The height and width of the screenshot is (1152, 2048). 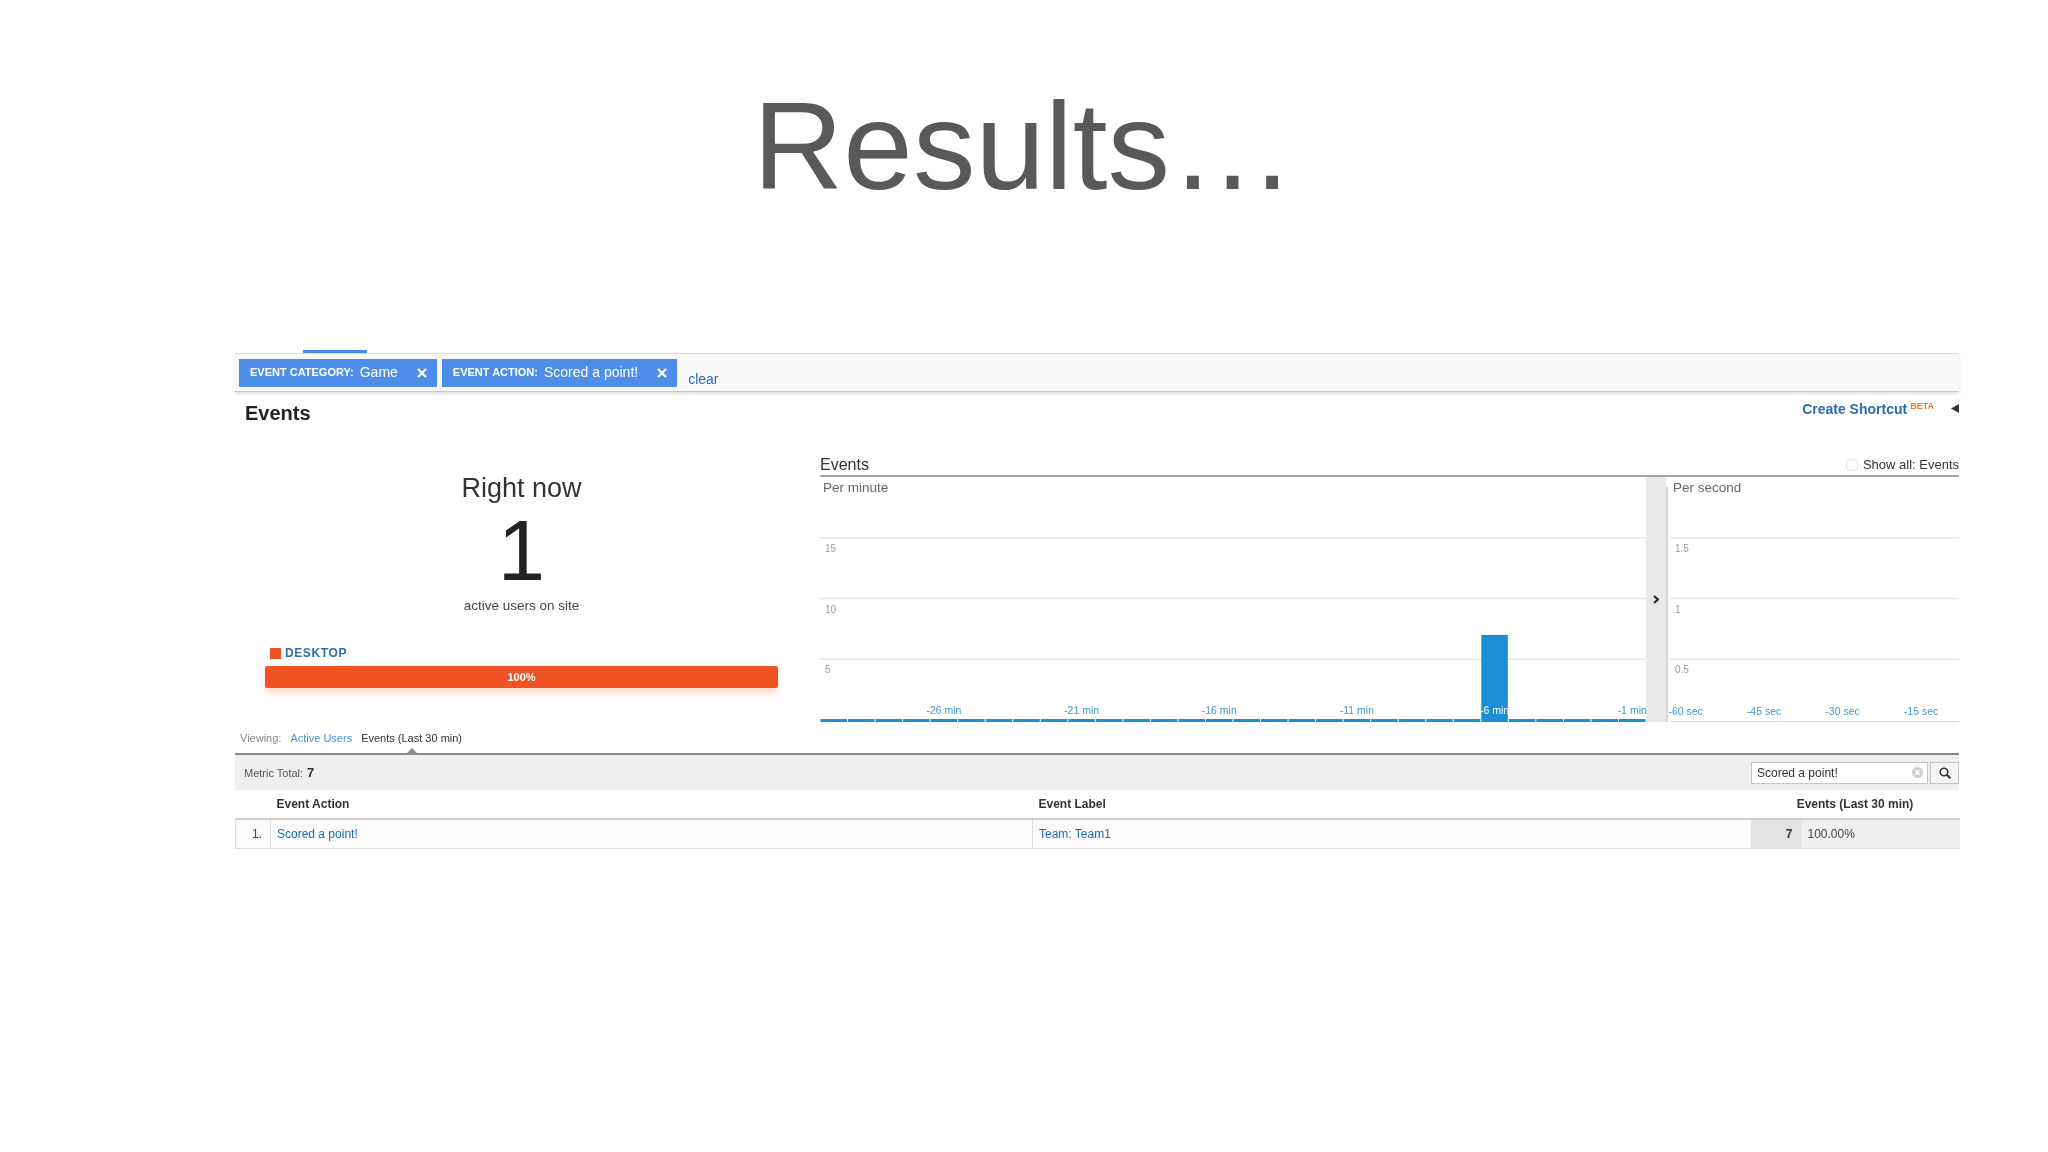 What do you see at coordinates (275, 653) in the screenshot?
I see `legend-swatch-icon` at bounding box center [275, 653].